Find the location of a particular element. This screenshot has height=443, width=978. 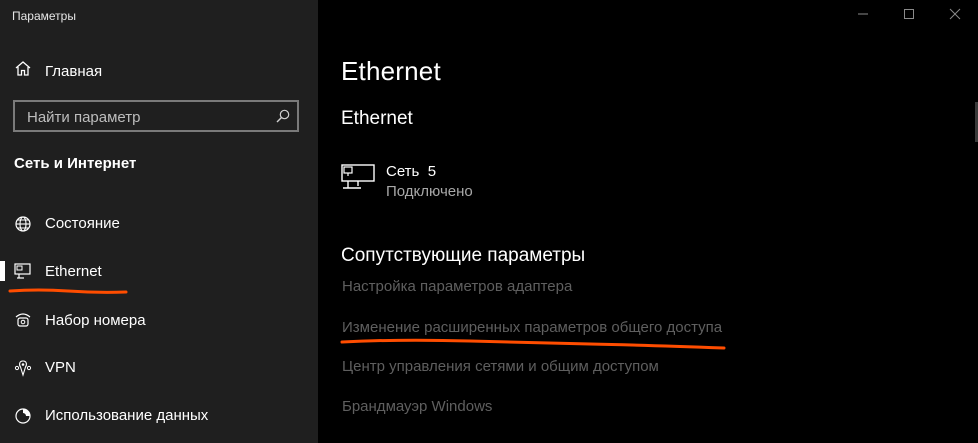

home-button: Главная is located at coordinates (58, 71).